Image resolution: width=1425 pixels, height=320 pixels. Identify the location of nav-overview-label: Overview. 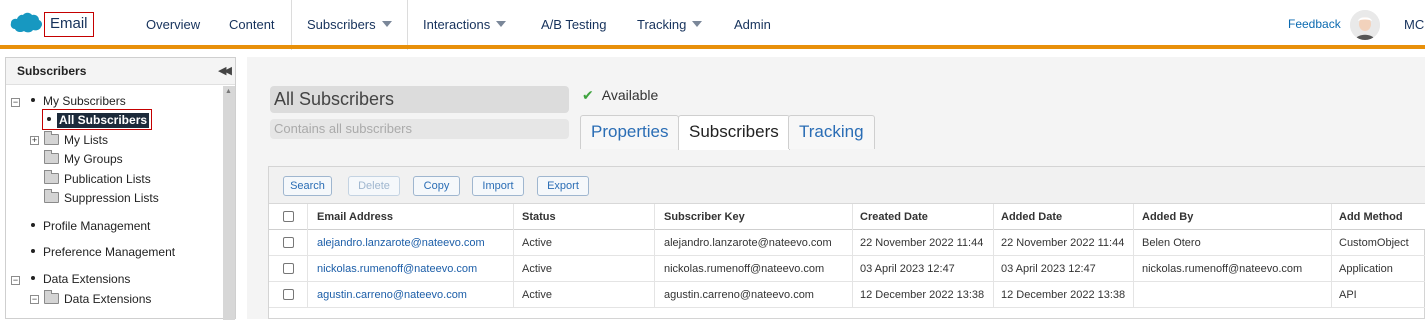
(173, 24).